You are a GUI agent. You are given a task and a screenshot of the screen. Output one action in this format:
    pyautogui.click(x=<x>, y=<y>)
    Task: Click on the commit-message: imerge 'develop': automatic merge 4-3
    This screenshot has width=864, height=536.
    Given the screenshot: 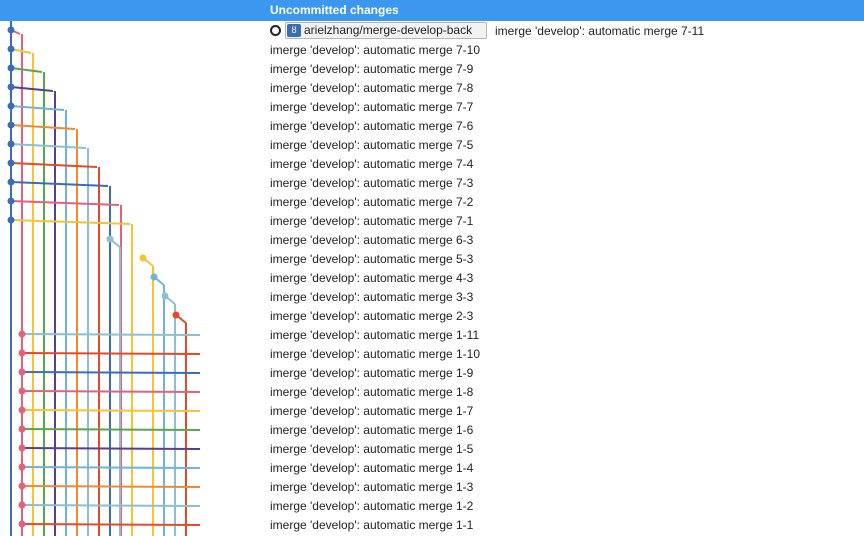 What is the action you would take?
    pyautogui.click(x=372, y=278)
    